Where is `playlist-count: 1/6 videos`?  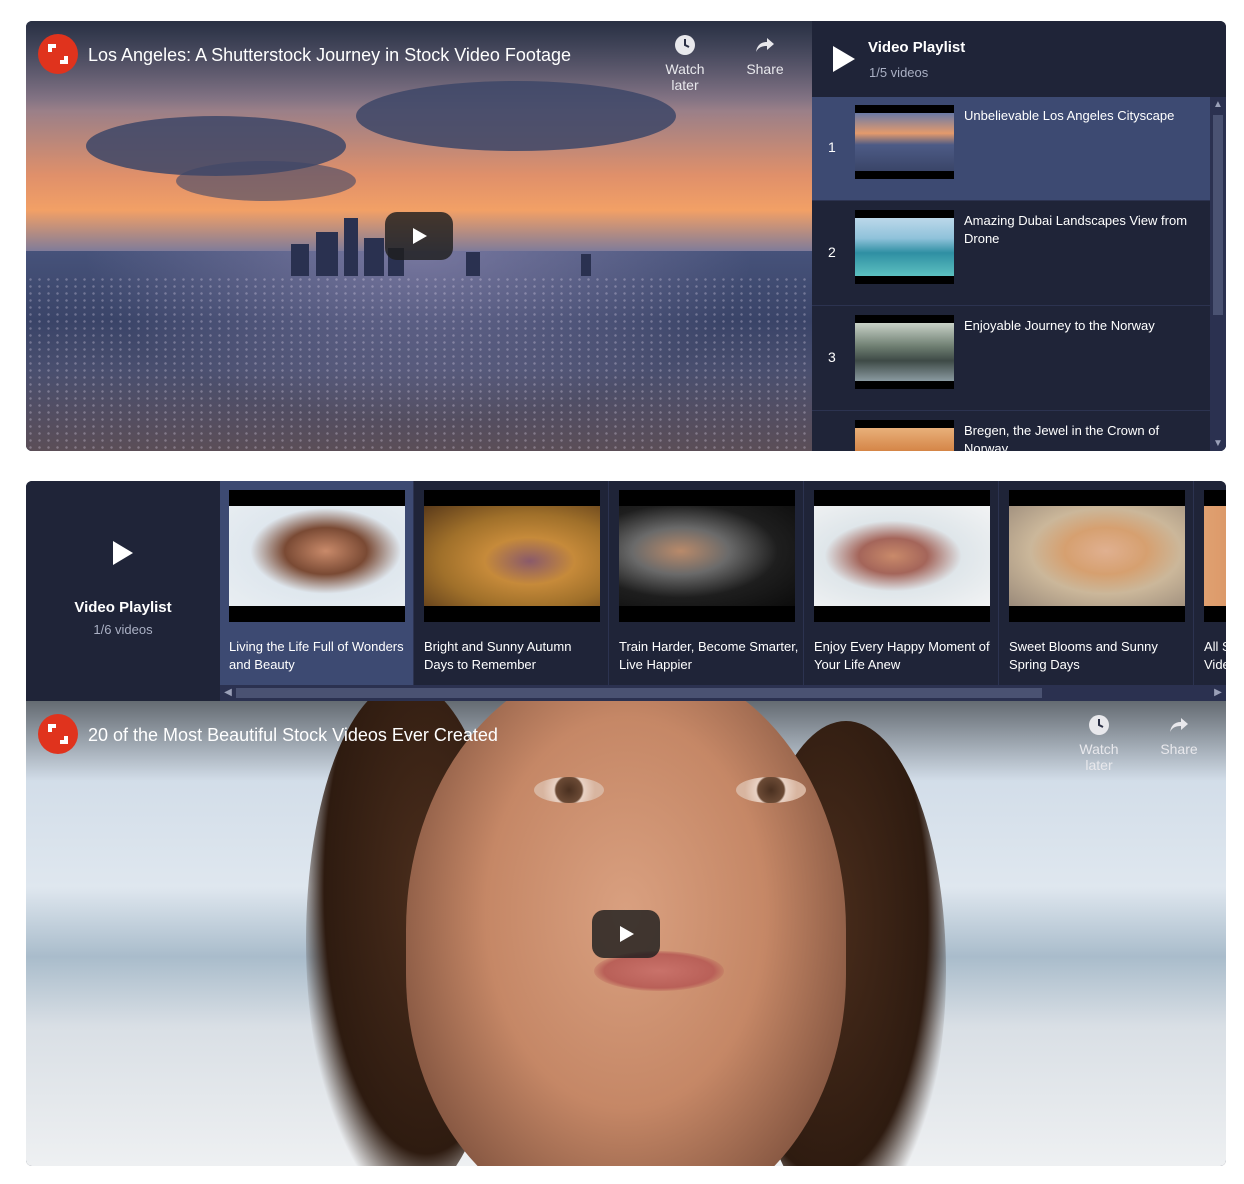
playlist-count: 1/6 videos is located at coordinates (123, 629).